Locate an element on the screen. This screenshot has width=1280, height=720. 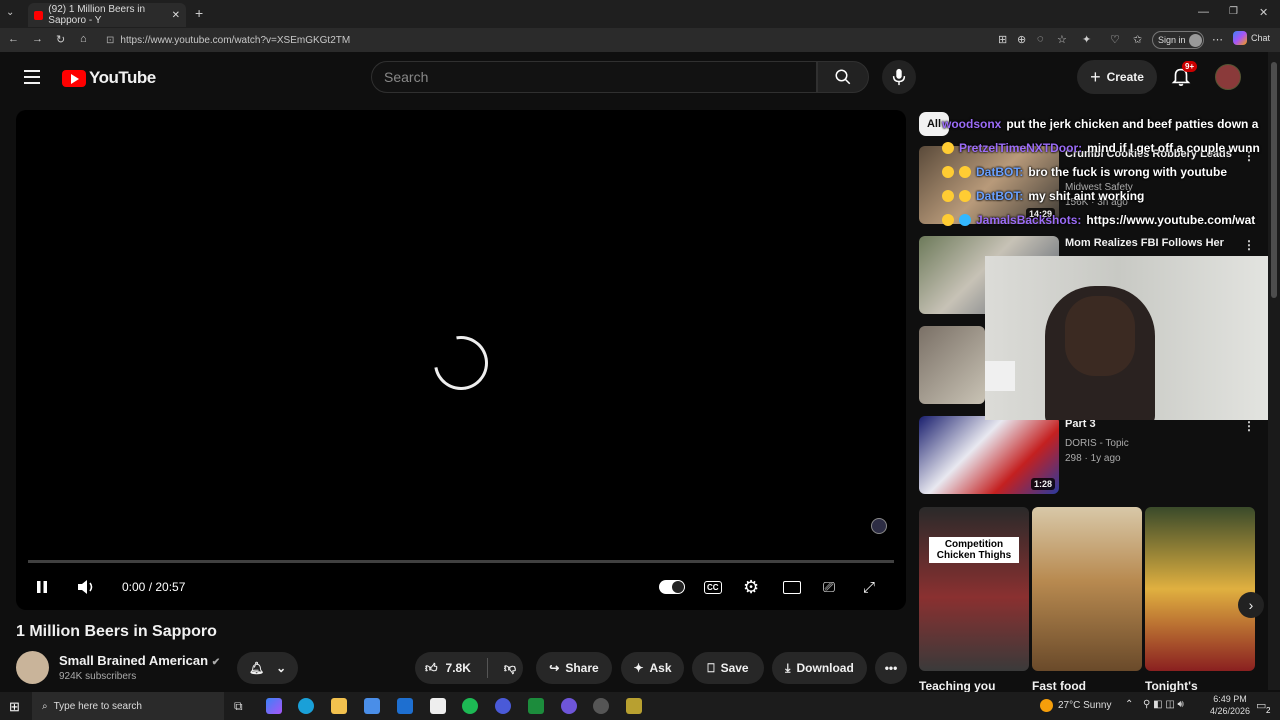
menu-icon is located at coordinates (32, 77).